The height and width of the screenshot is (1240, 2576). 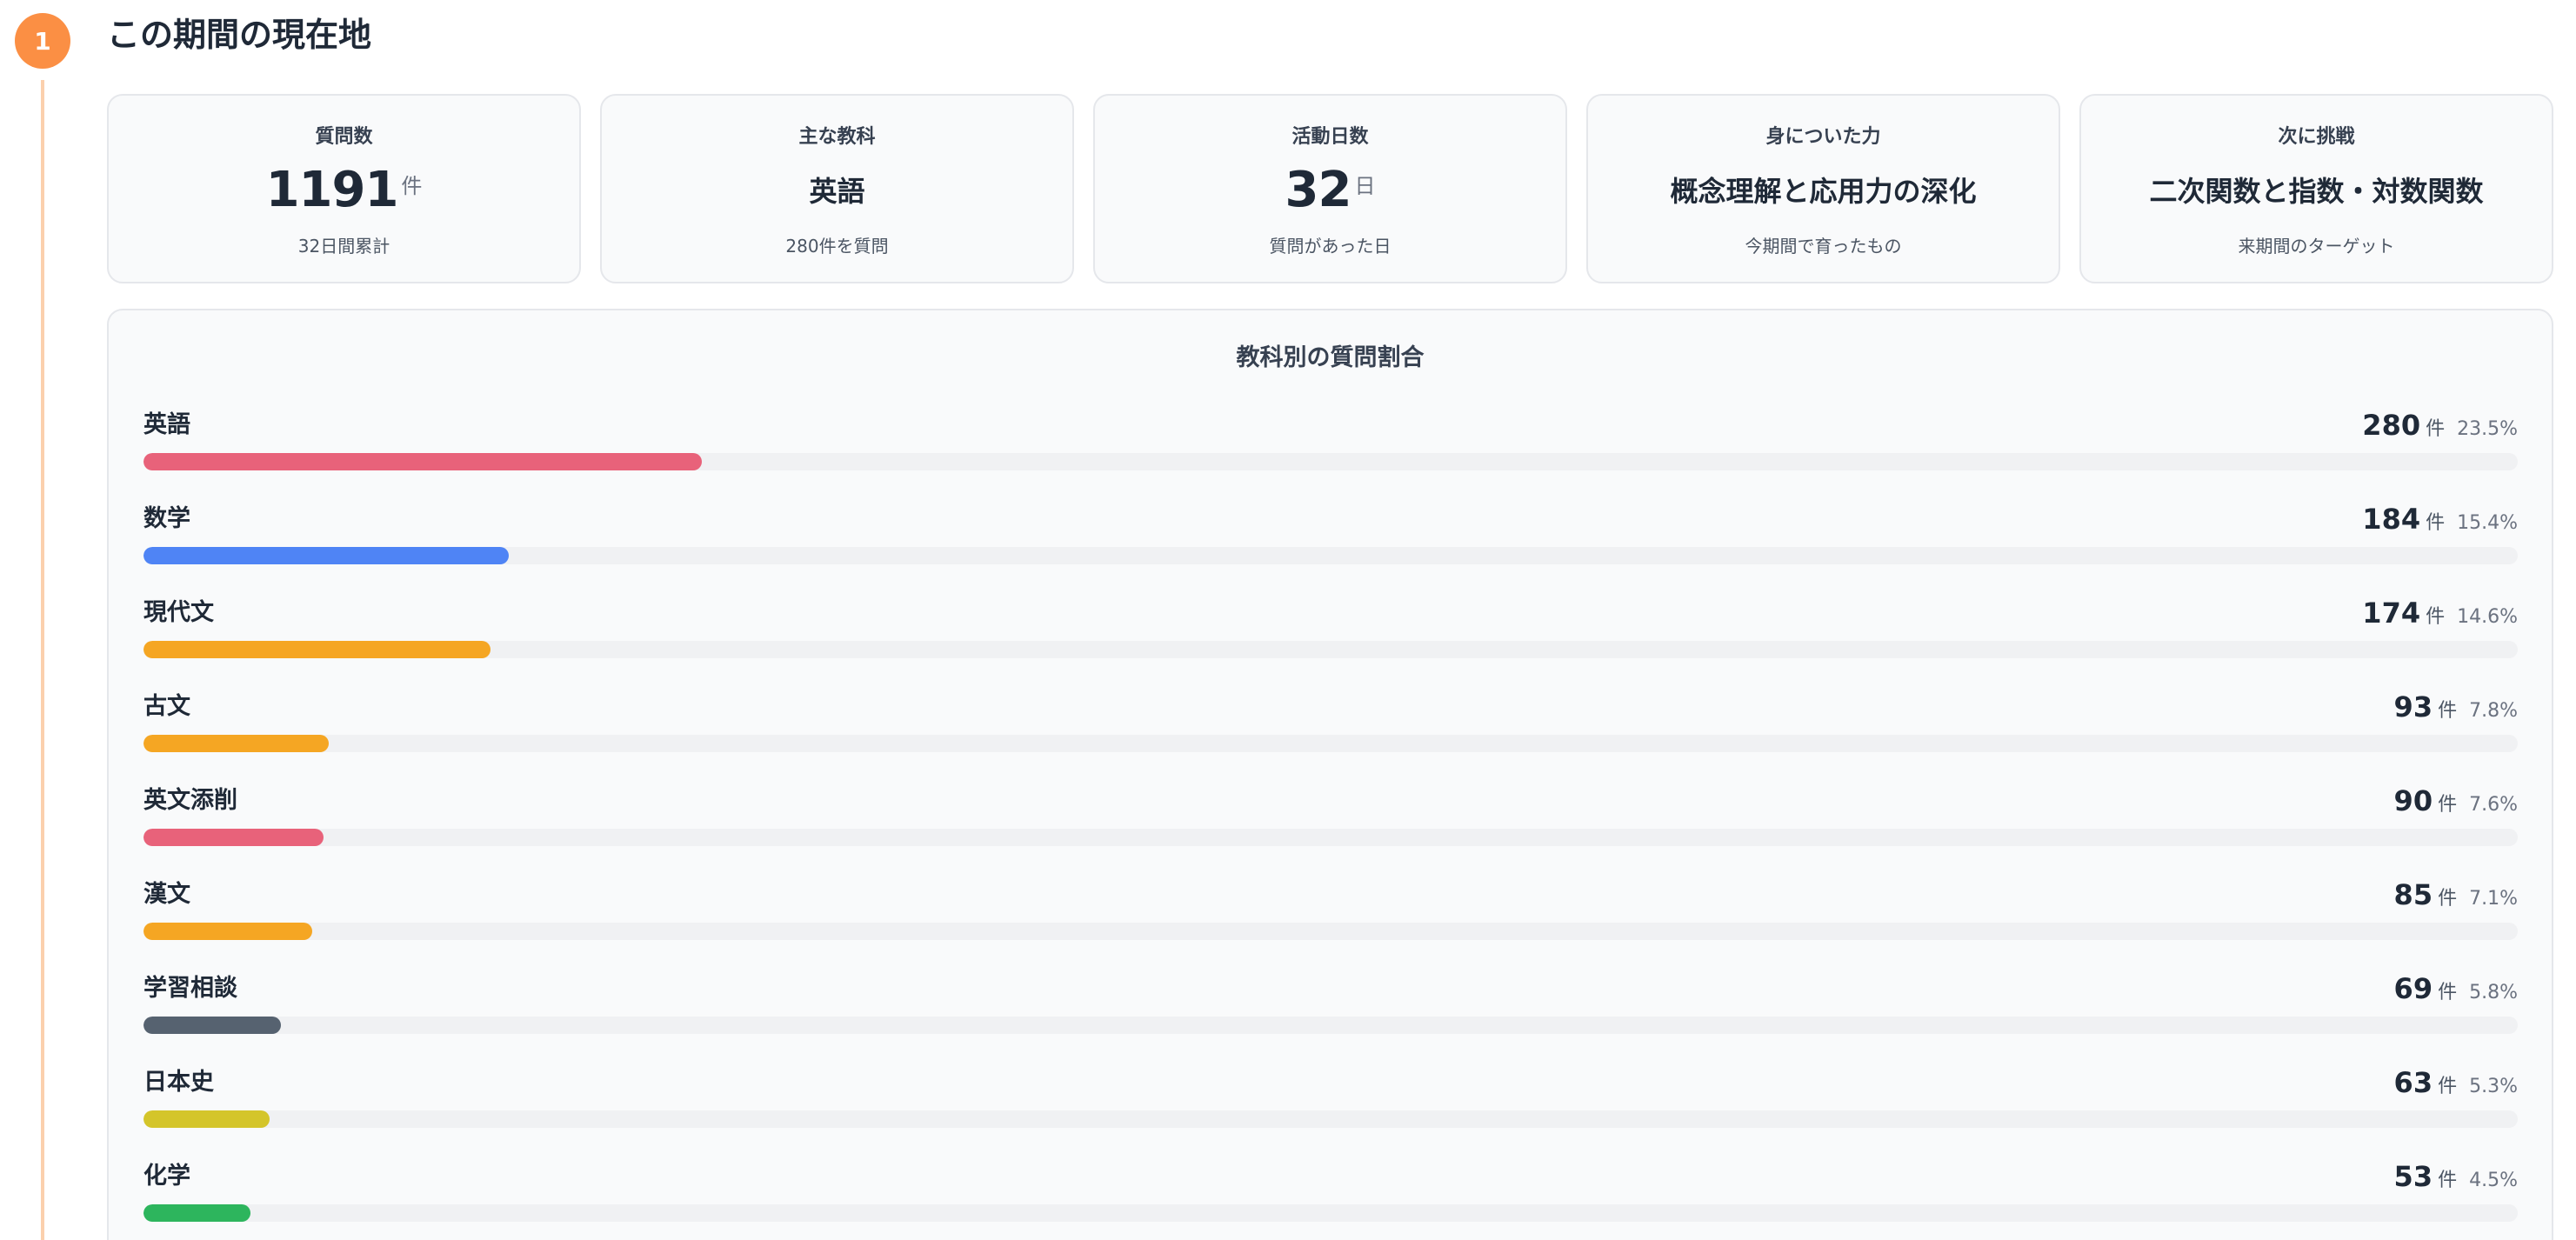 I want to click on subject-name: 漢文, so click(x=166, y=894).